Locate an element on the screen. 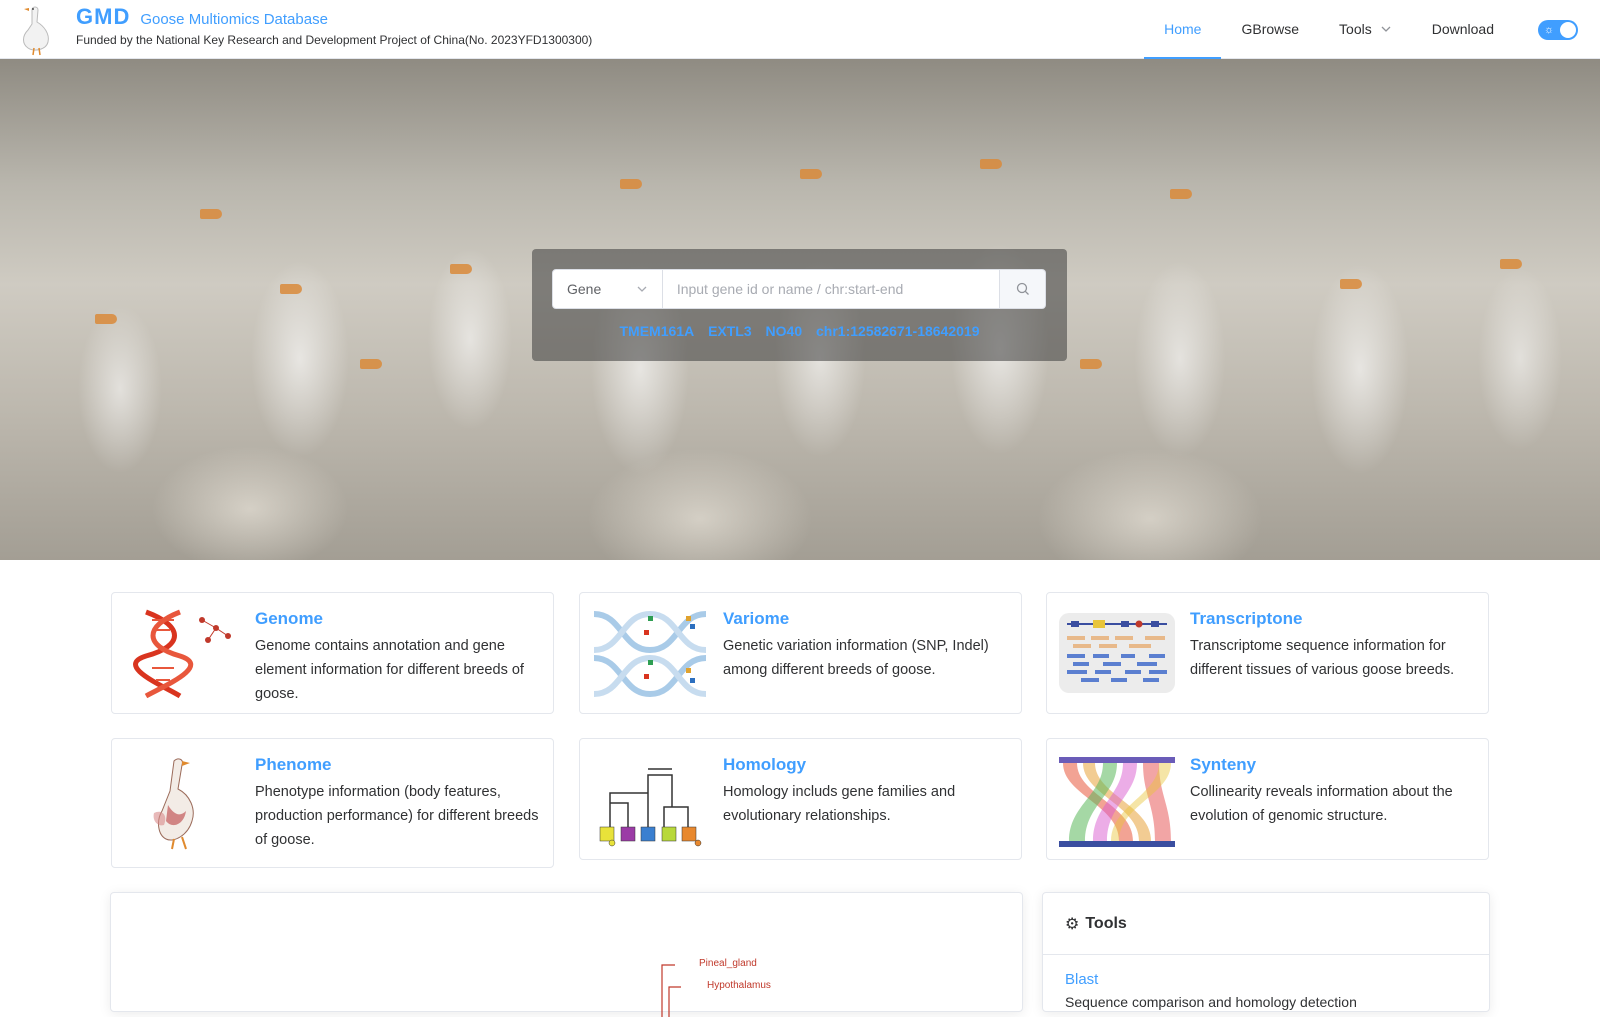  search-button is located at coordinates (1023, 289).